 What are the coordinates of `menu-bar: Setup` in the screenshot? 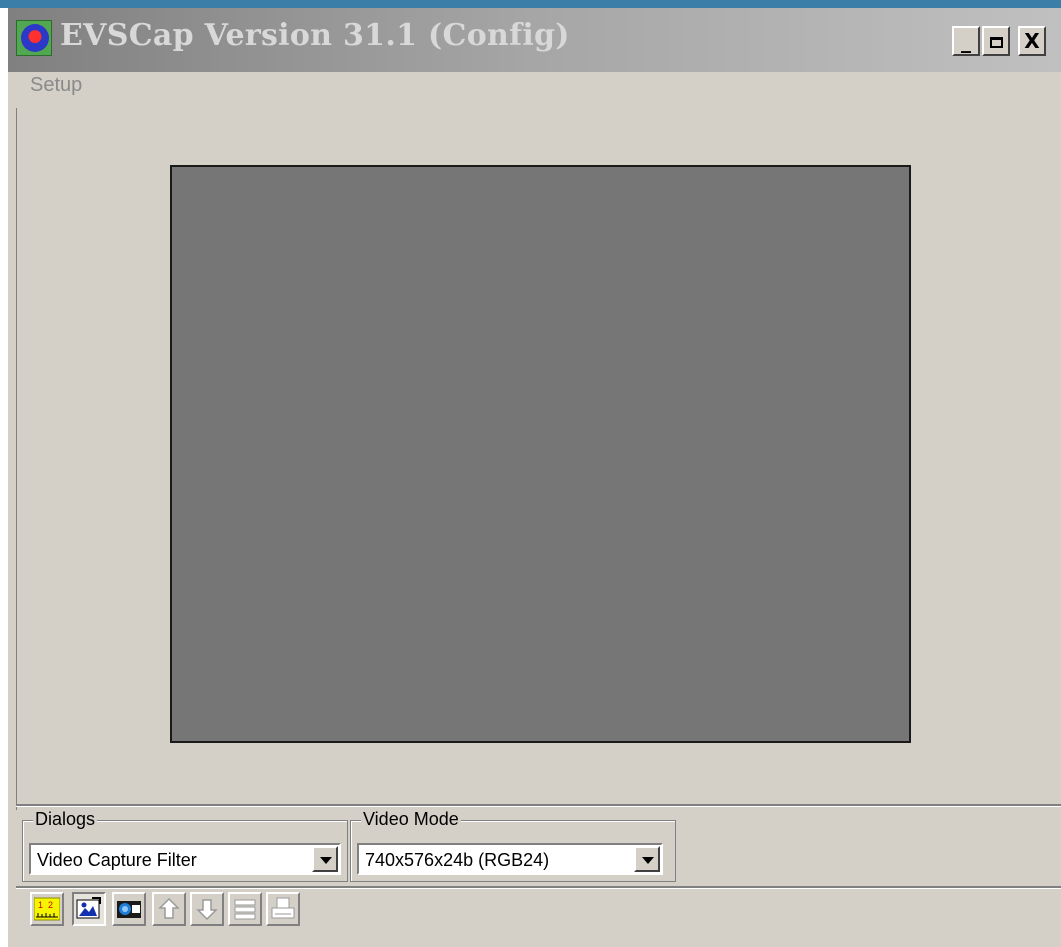 It's located at (534, 87).